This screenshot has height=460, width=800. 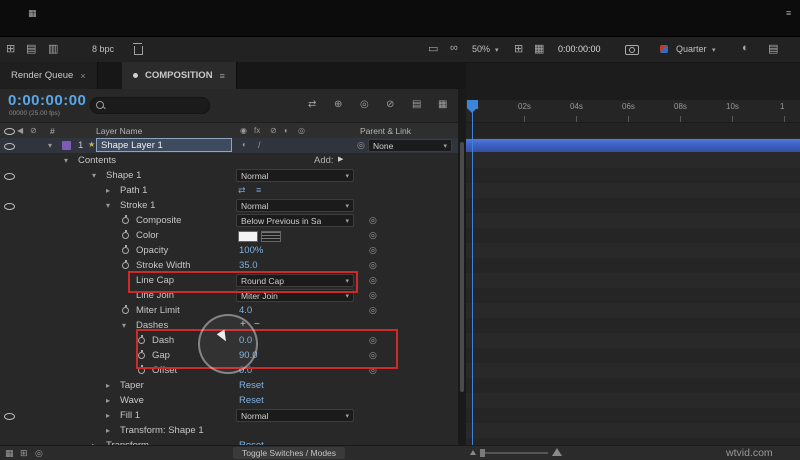 What do you see at coordinates (152, 250) in the screenshot?
I see `prop-label: Opacity` at bounding box center [152, 250].